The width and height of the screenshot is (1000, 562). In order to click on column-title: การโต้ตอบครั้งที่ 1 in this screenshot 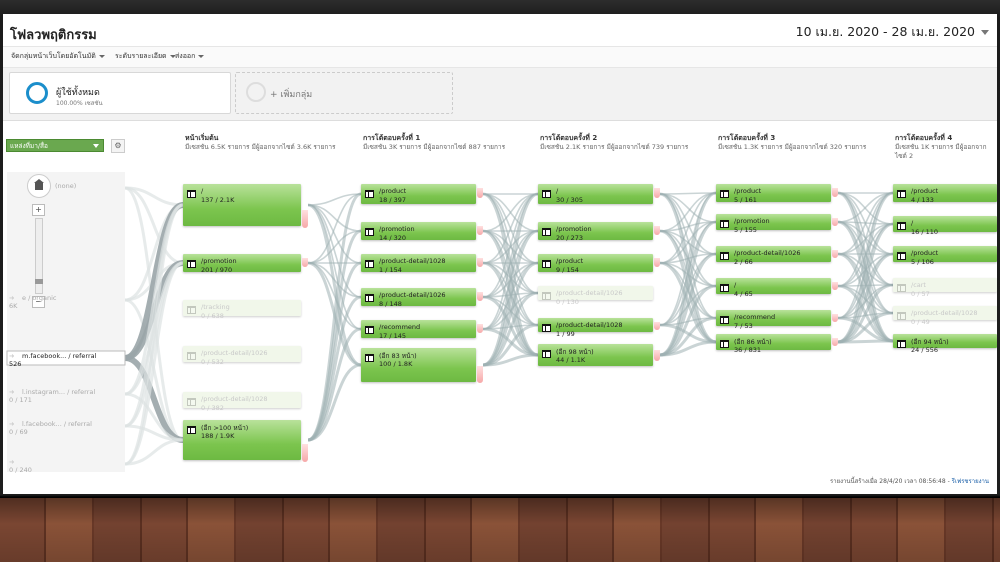, I will do `click(392, 138)`.